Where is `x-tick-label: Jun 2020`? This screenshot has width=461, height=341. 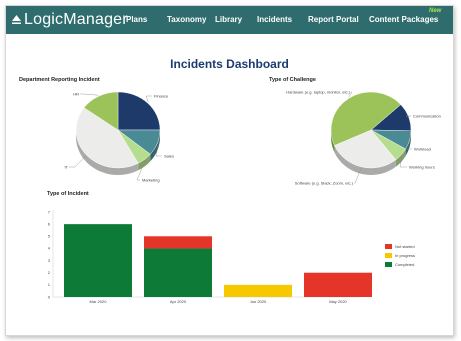
x-tick-label: Jun 2020 is located at coordinates (258, 301).